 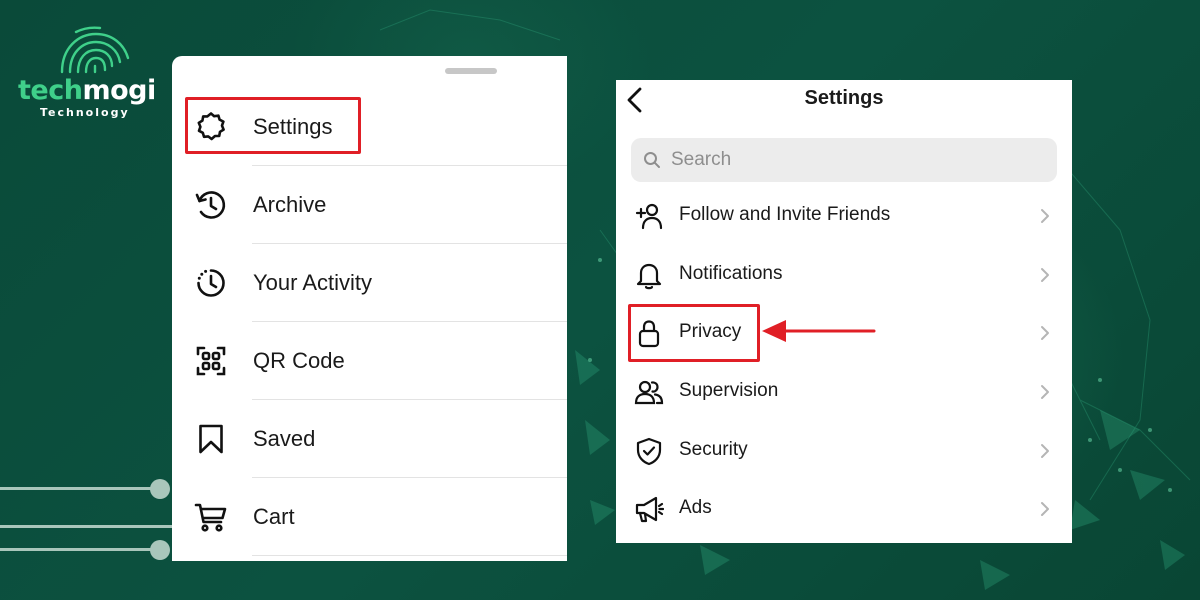 I want to click on settings-row-label: Security, so click(x=713, y=449).